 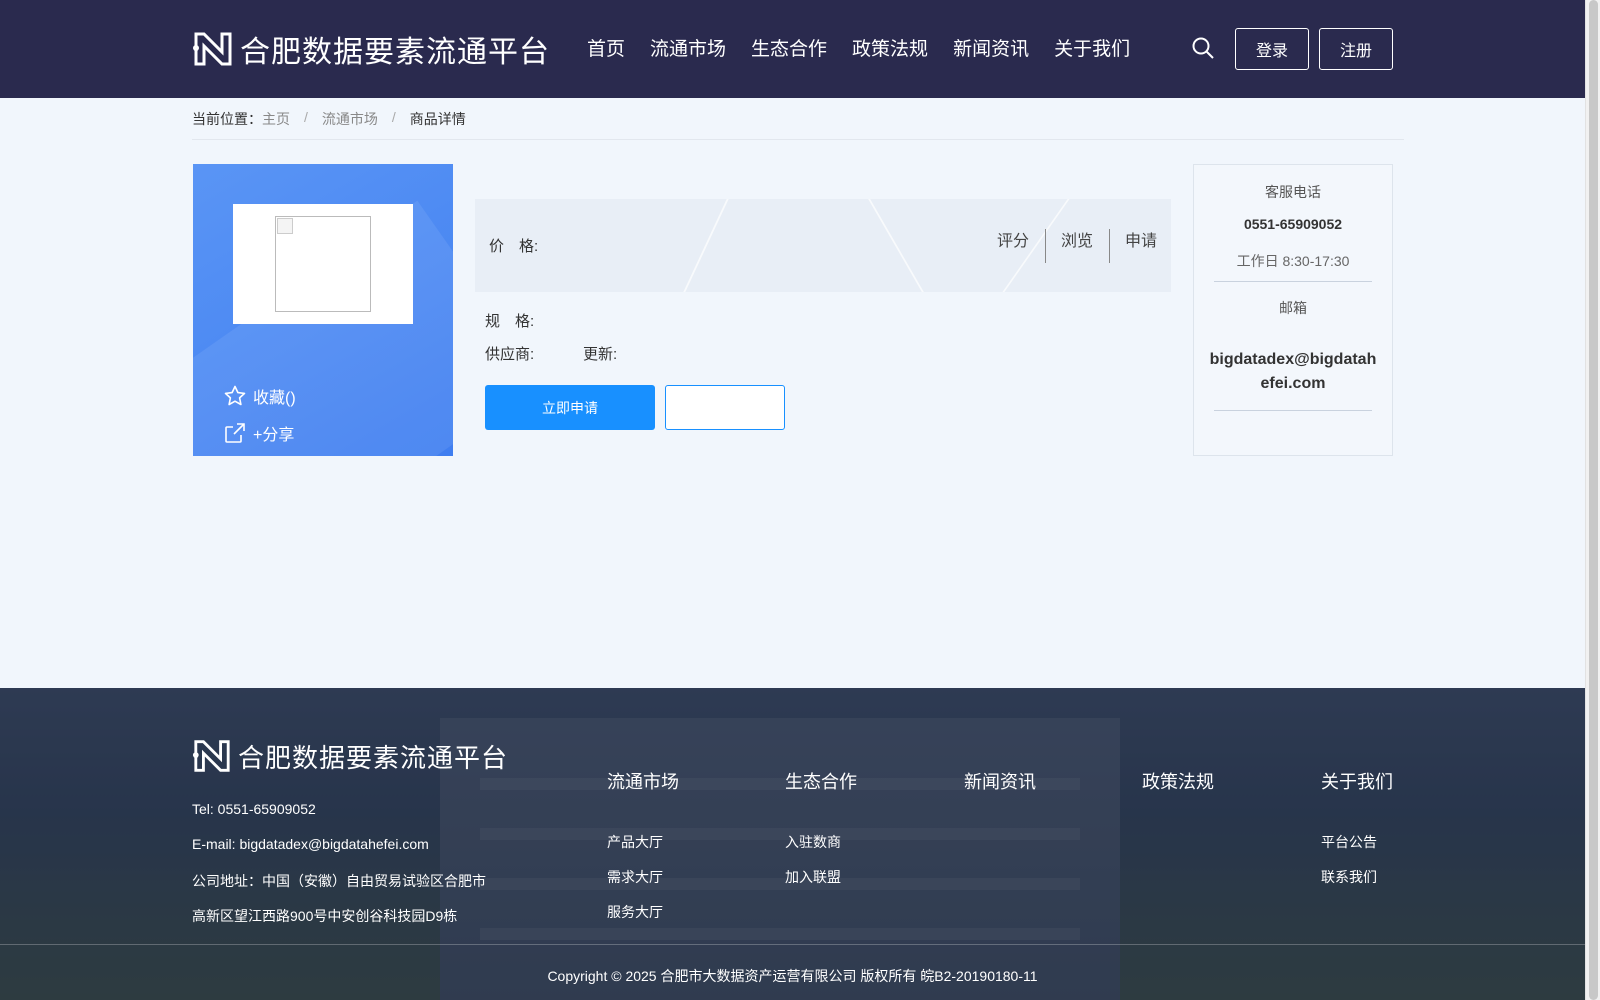 What do you see at coordinates (510, 354) in the screenshot?
I see `supplier-label: 供应商:` at bounding box center [510, 354].